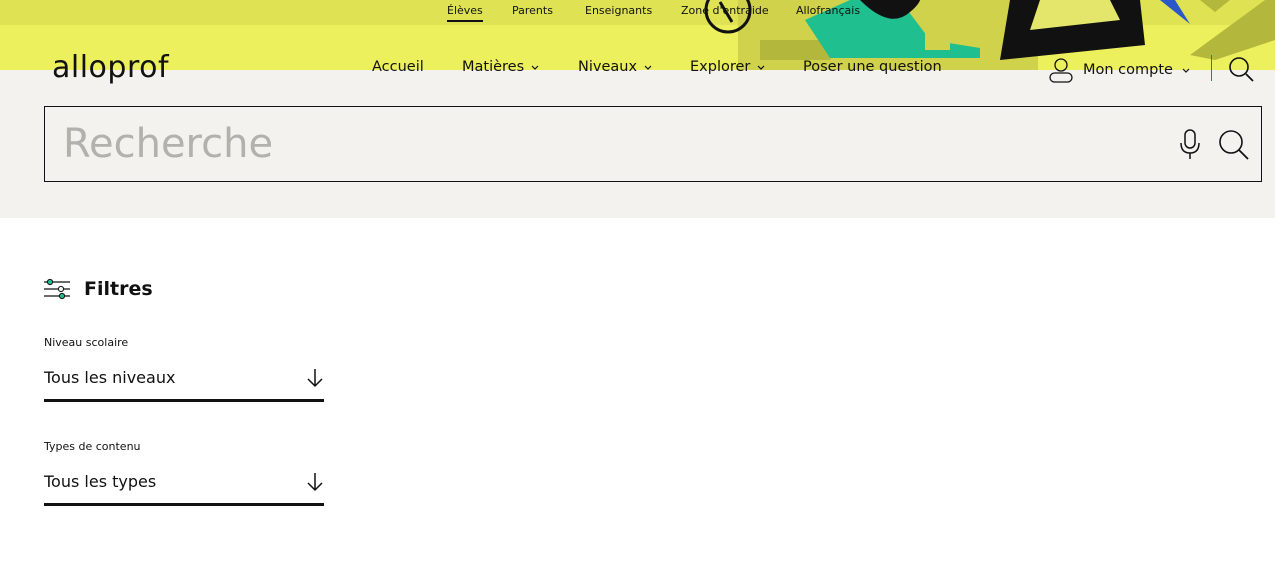 The image size is (1275, 580). I want to click on nav-explorer: Explorer, so click(728, 67).